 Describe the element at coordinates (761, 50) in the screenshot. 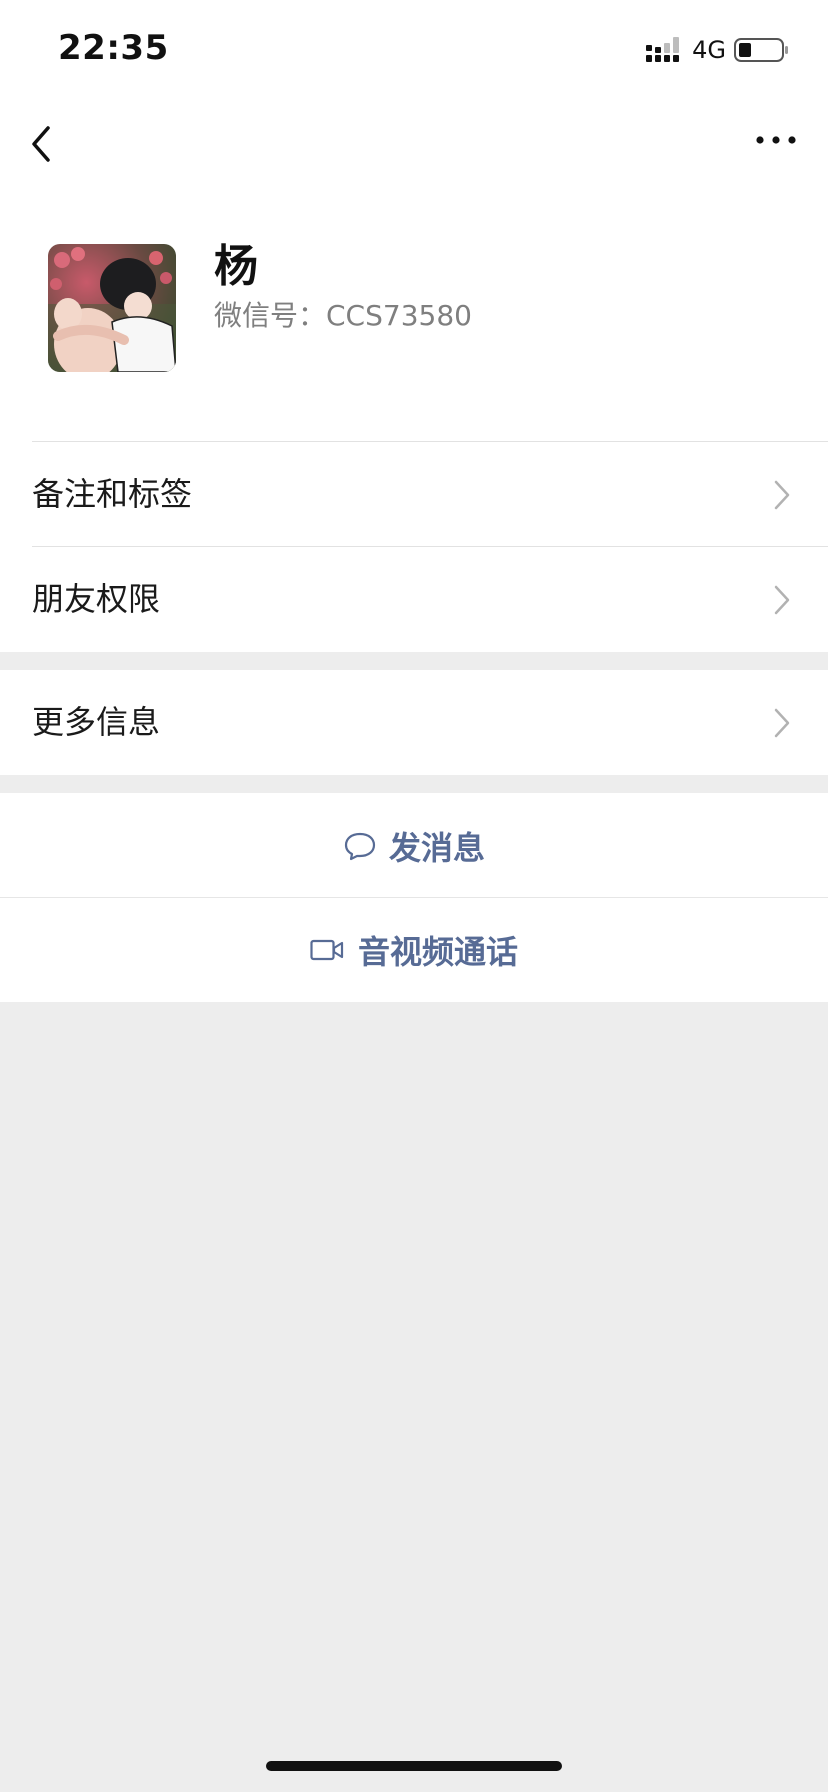

I see `battery-icon` at that location.